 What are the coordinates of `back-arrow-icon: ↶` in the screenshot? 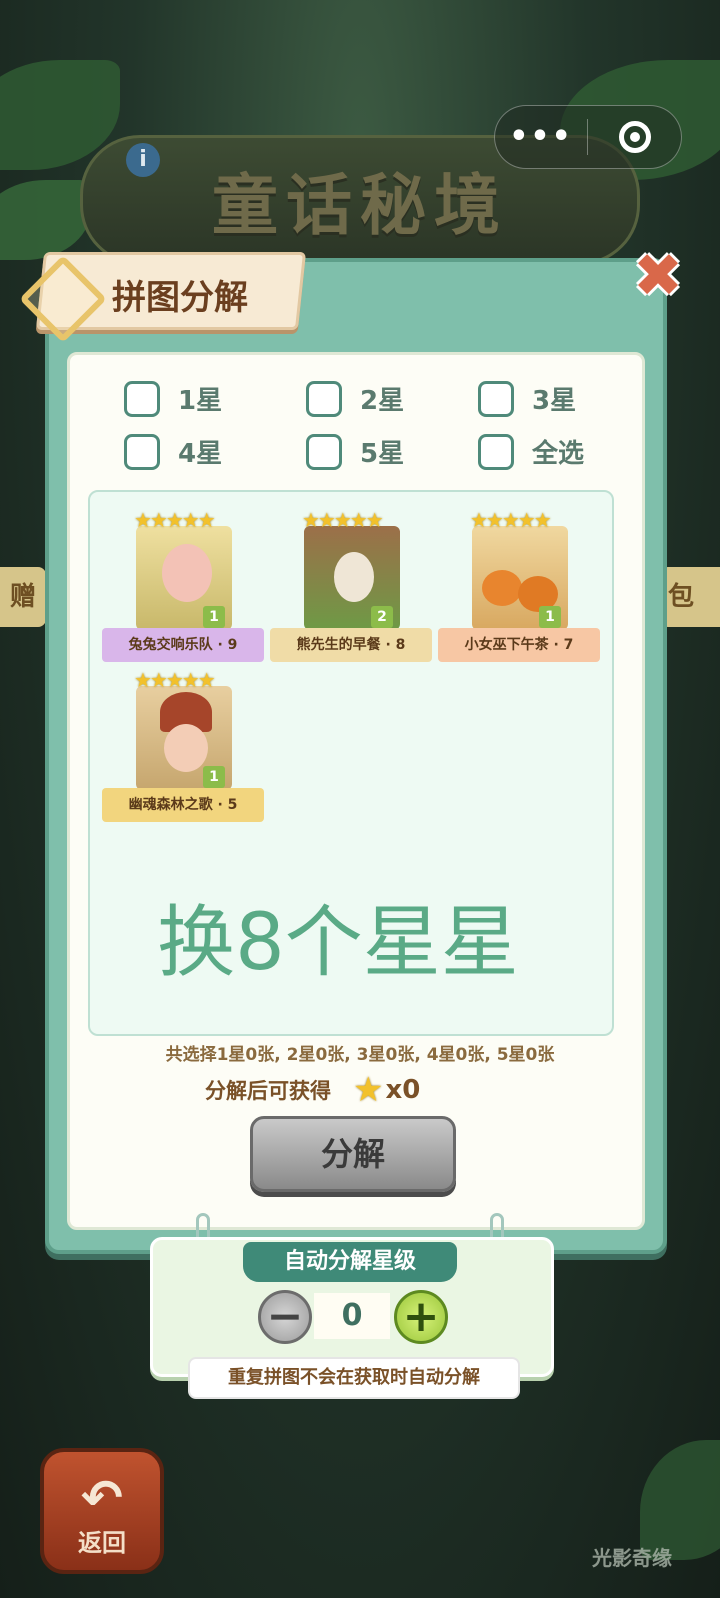 It's located at (102, 1498).